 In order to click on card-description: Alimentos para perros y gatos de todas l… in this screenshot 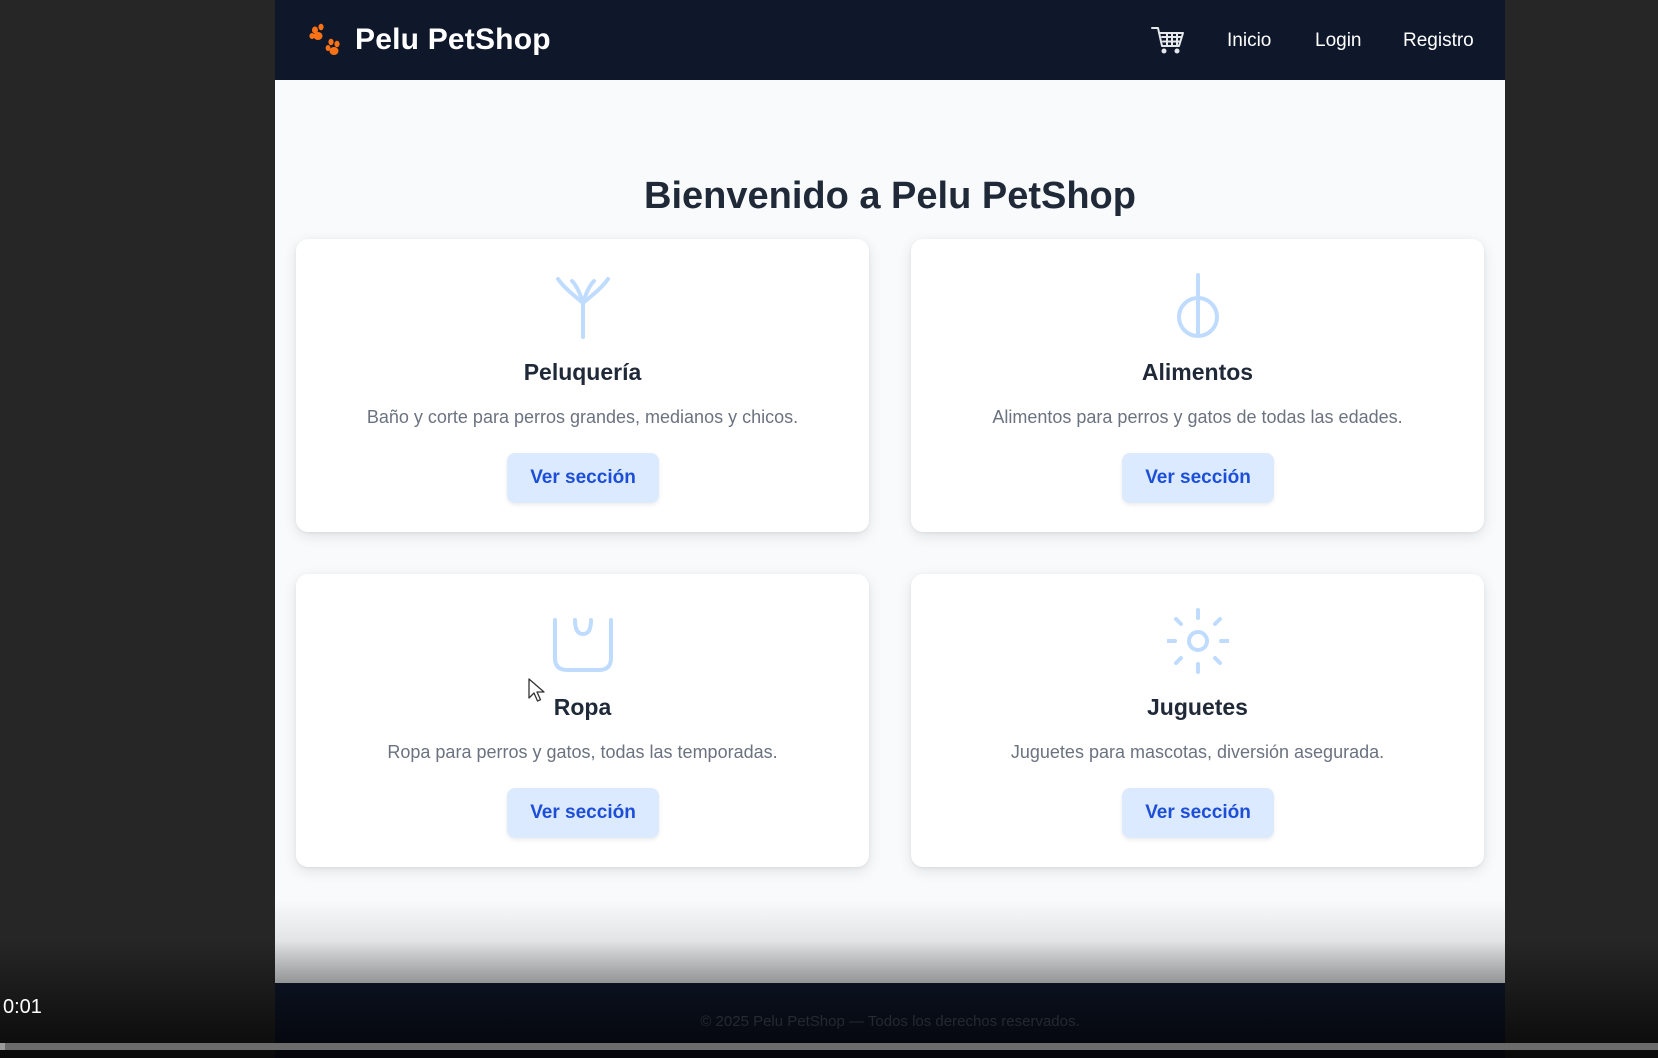, I will do `click(1197, 417)`.